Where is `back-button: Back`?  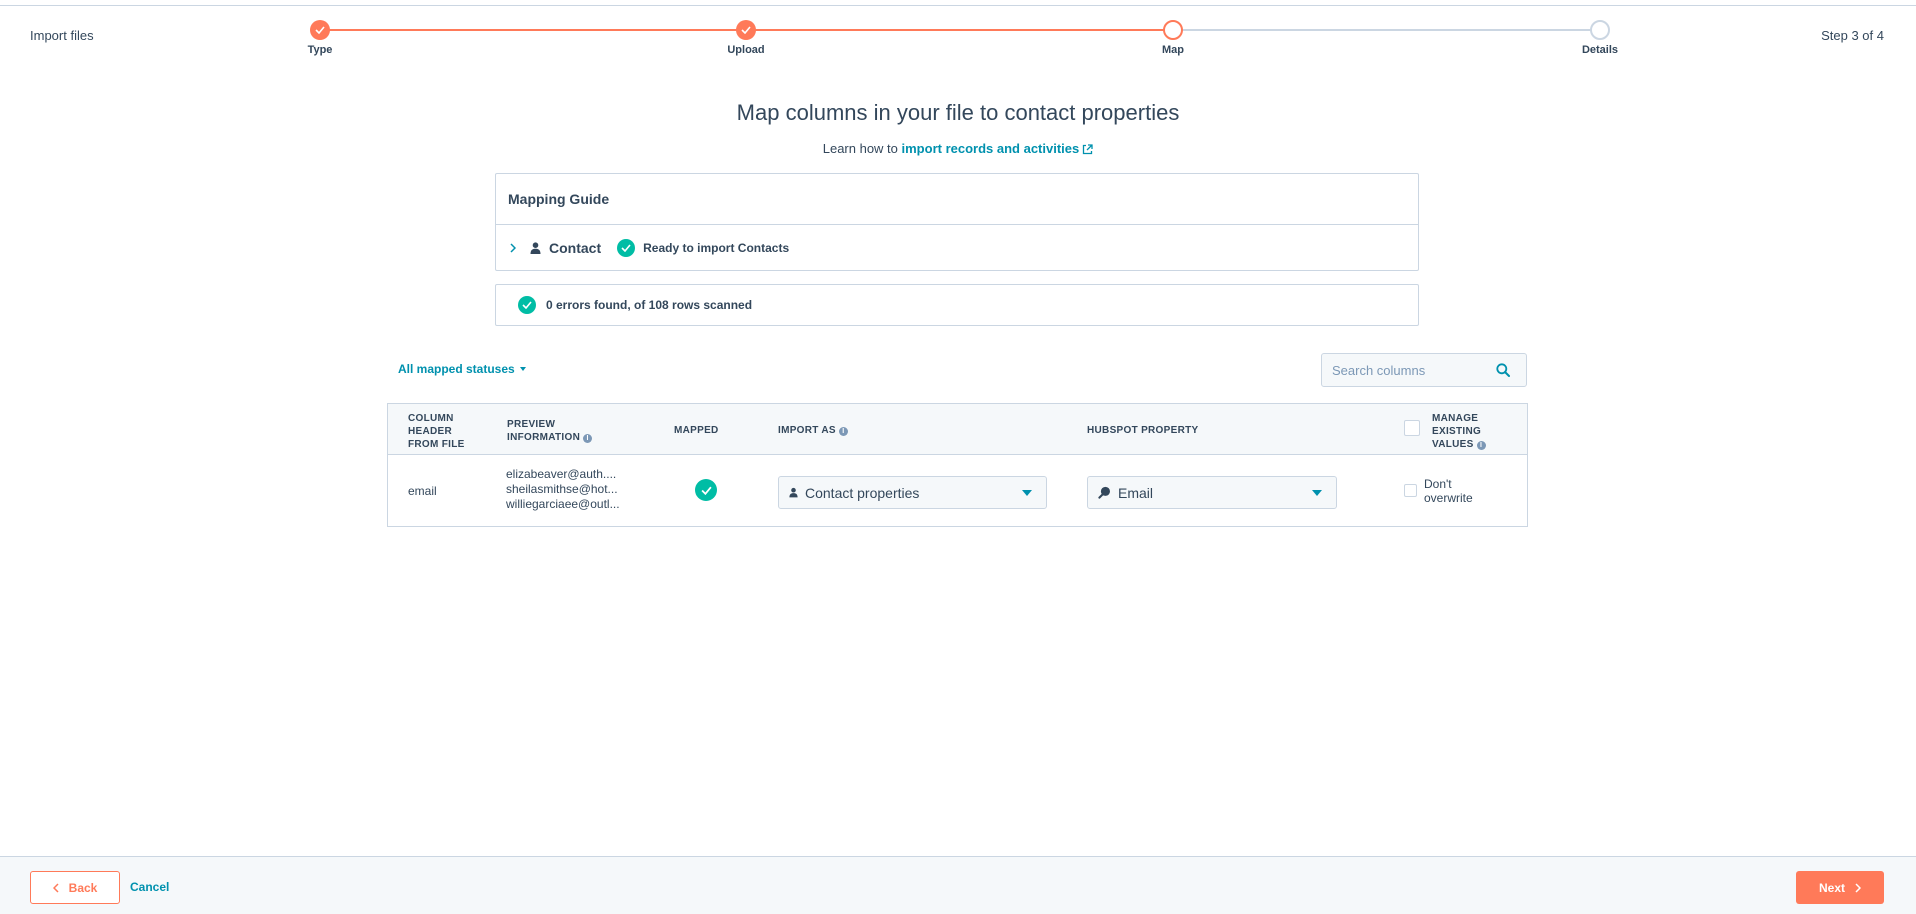 back-button: Back is located at coordinates (75, 887).